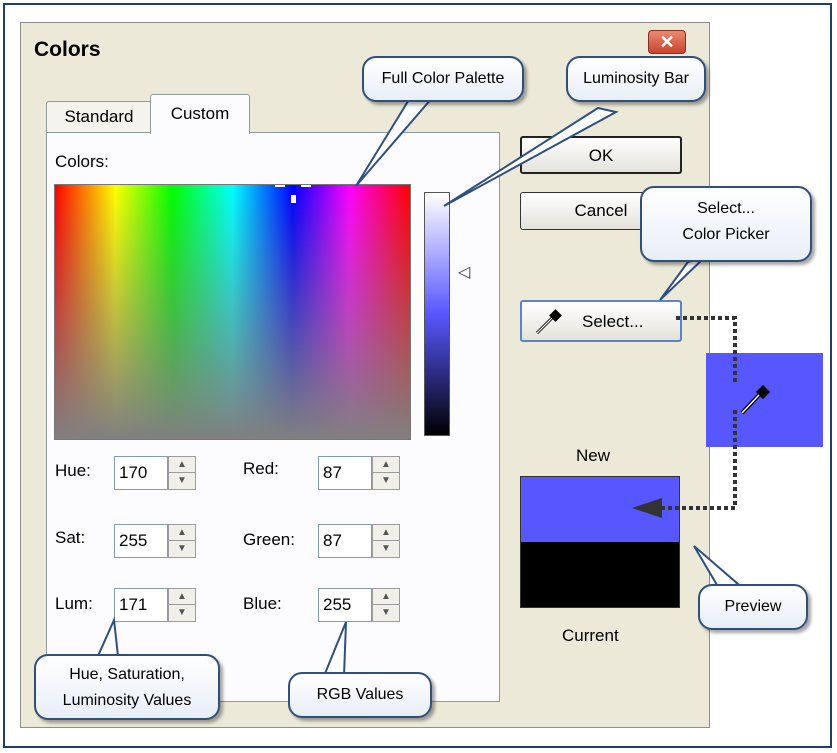 Image resolution: width=837 pixels, height=753 pixels. I want to click on callout-preview: Preview, so click(753, 607).